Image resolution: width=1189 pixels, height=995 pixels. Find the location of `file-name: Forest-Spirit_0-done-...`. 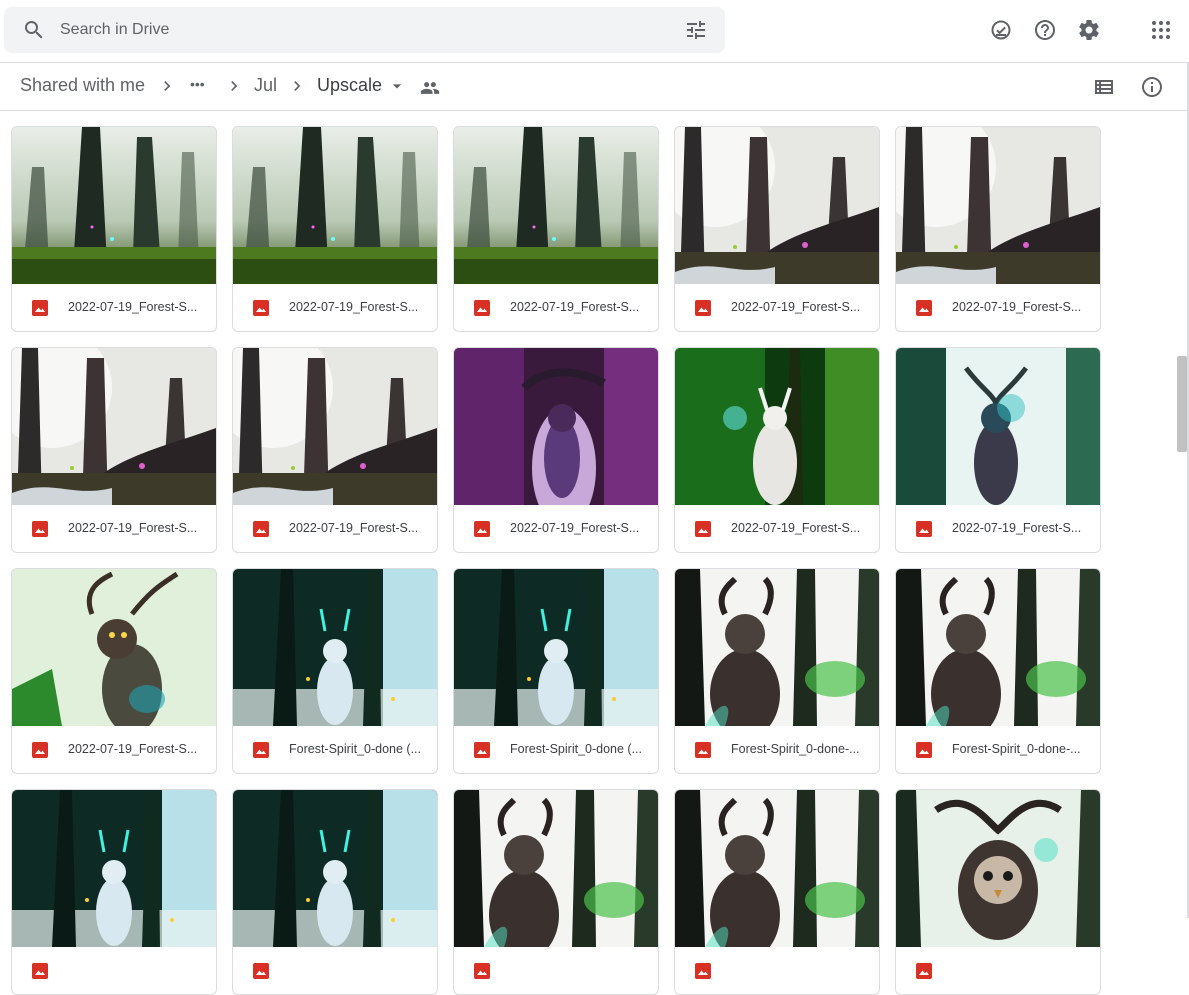

file-name: Forest-Spirit_0-done-... is located at coordinates (1016, 749).